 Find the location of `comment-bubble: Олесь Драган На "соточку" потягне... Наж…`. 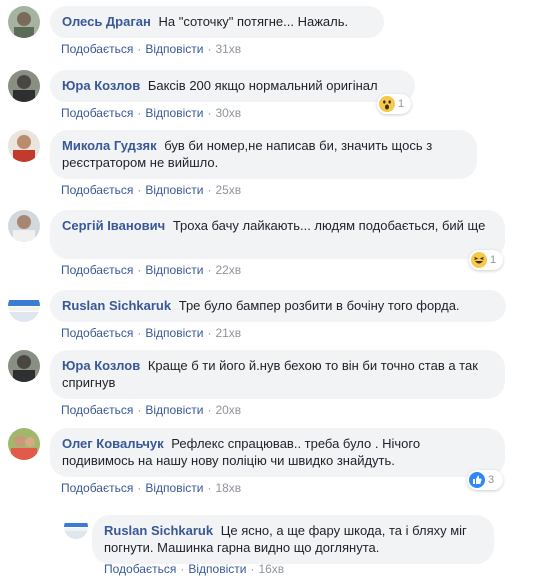

comment-bubble: Олесь Драган На "соточку" потягне... Наж… is located at coordinates (217, 22).